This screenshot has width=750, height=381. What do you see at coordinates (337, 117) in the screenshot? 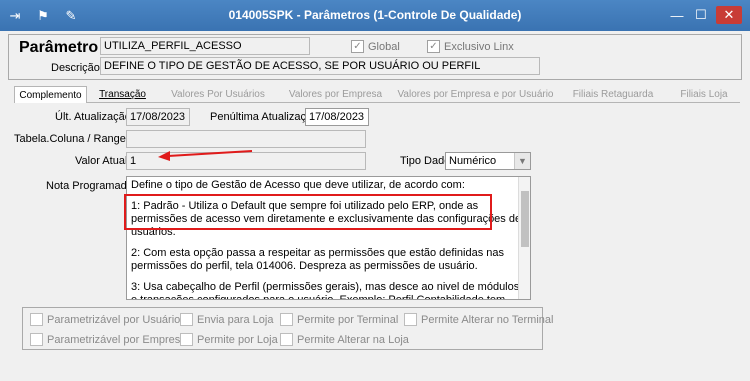
I see `penultima-field: 17/08/2023` at bounding box center [337, 117].